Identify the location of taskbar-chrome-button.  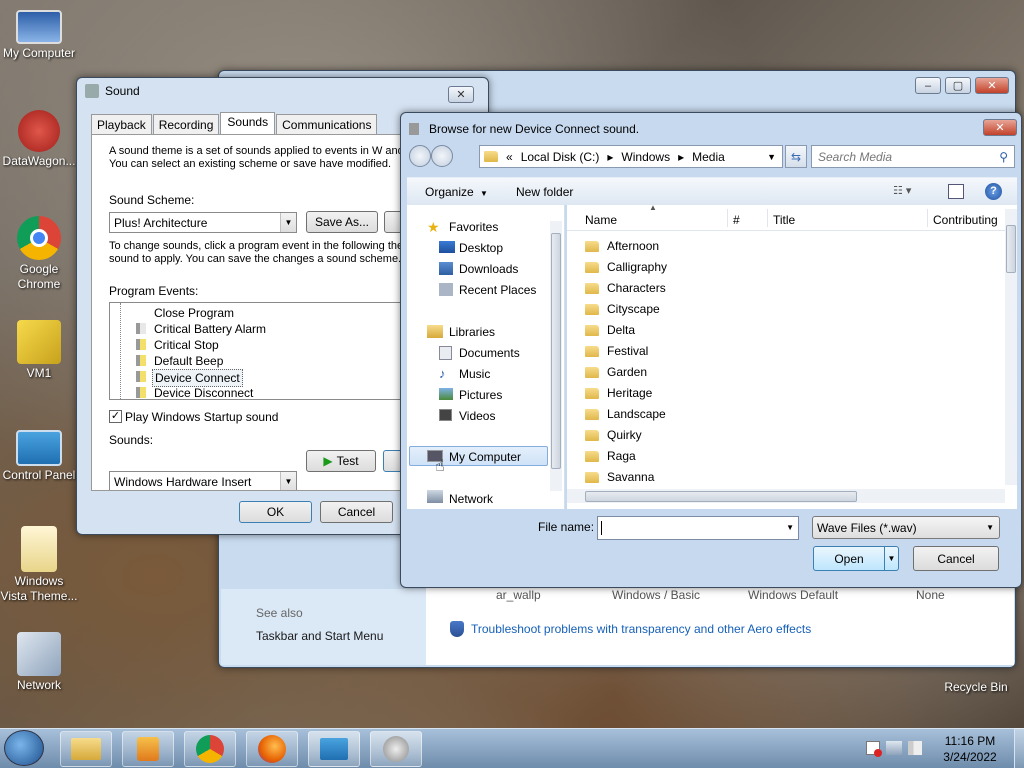
(210, 749).